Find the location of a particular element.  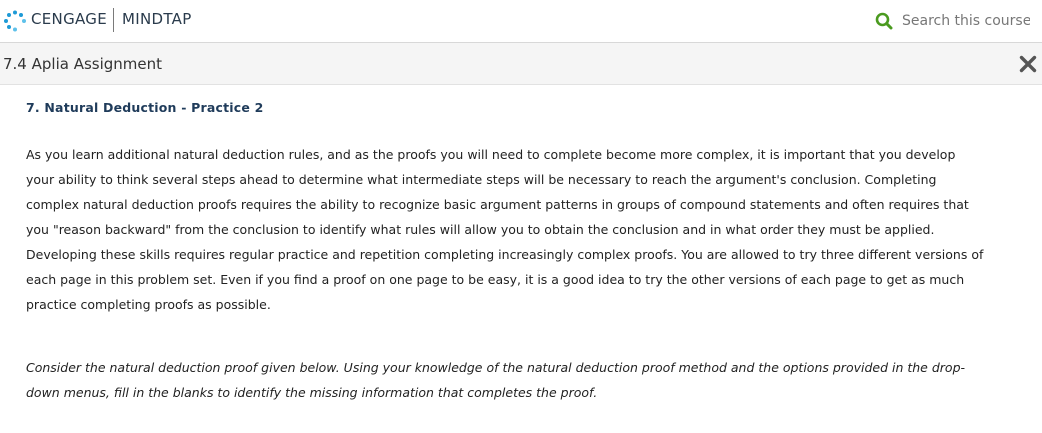

assignment-header: 7.4 Aplia Assignment is located at coordinates (521, 64).